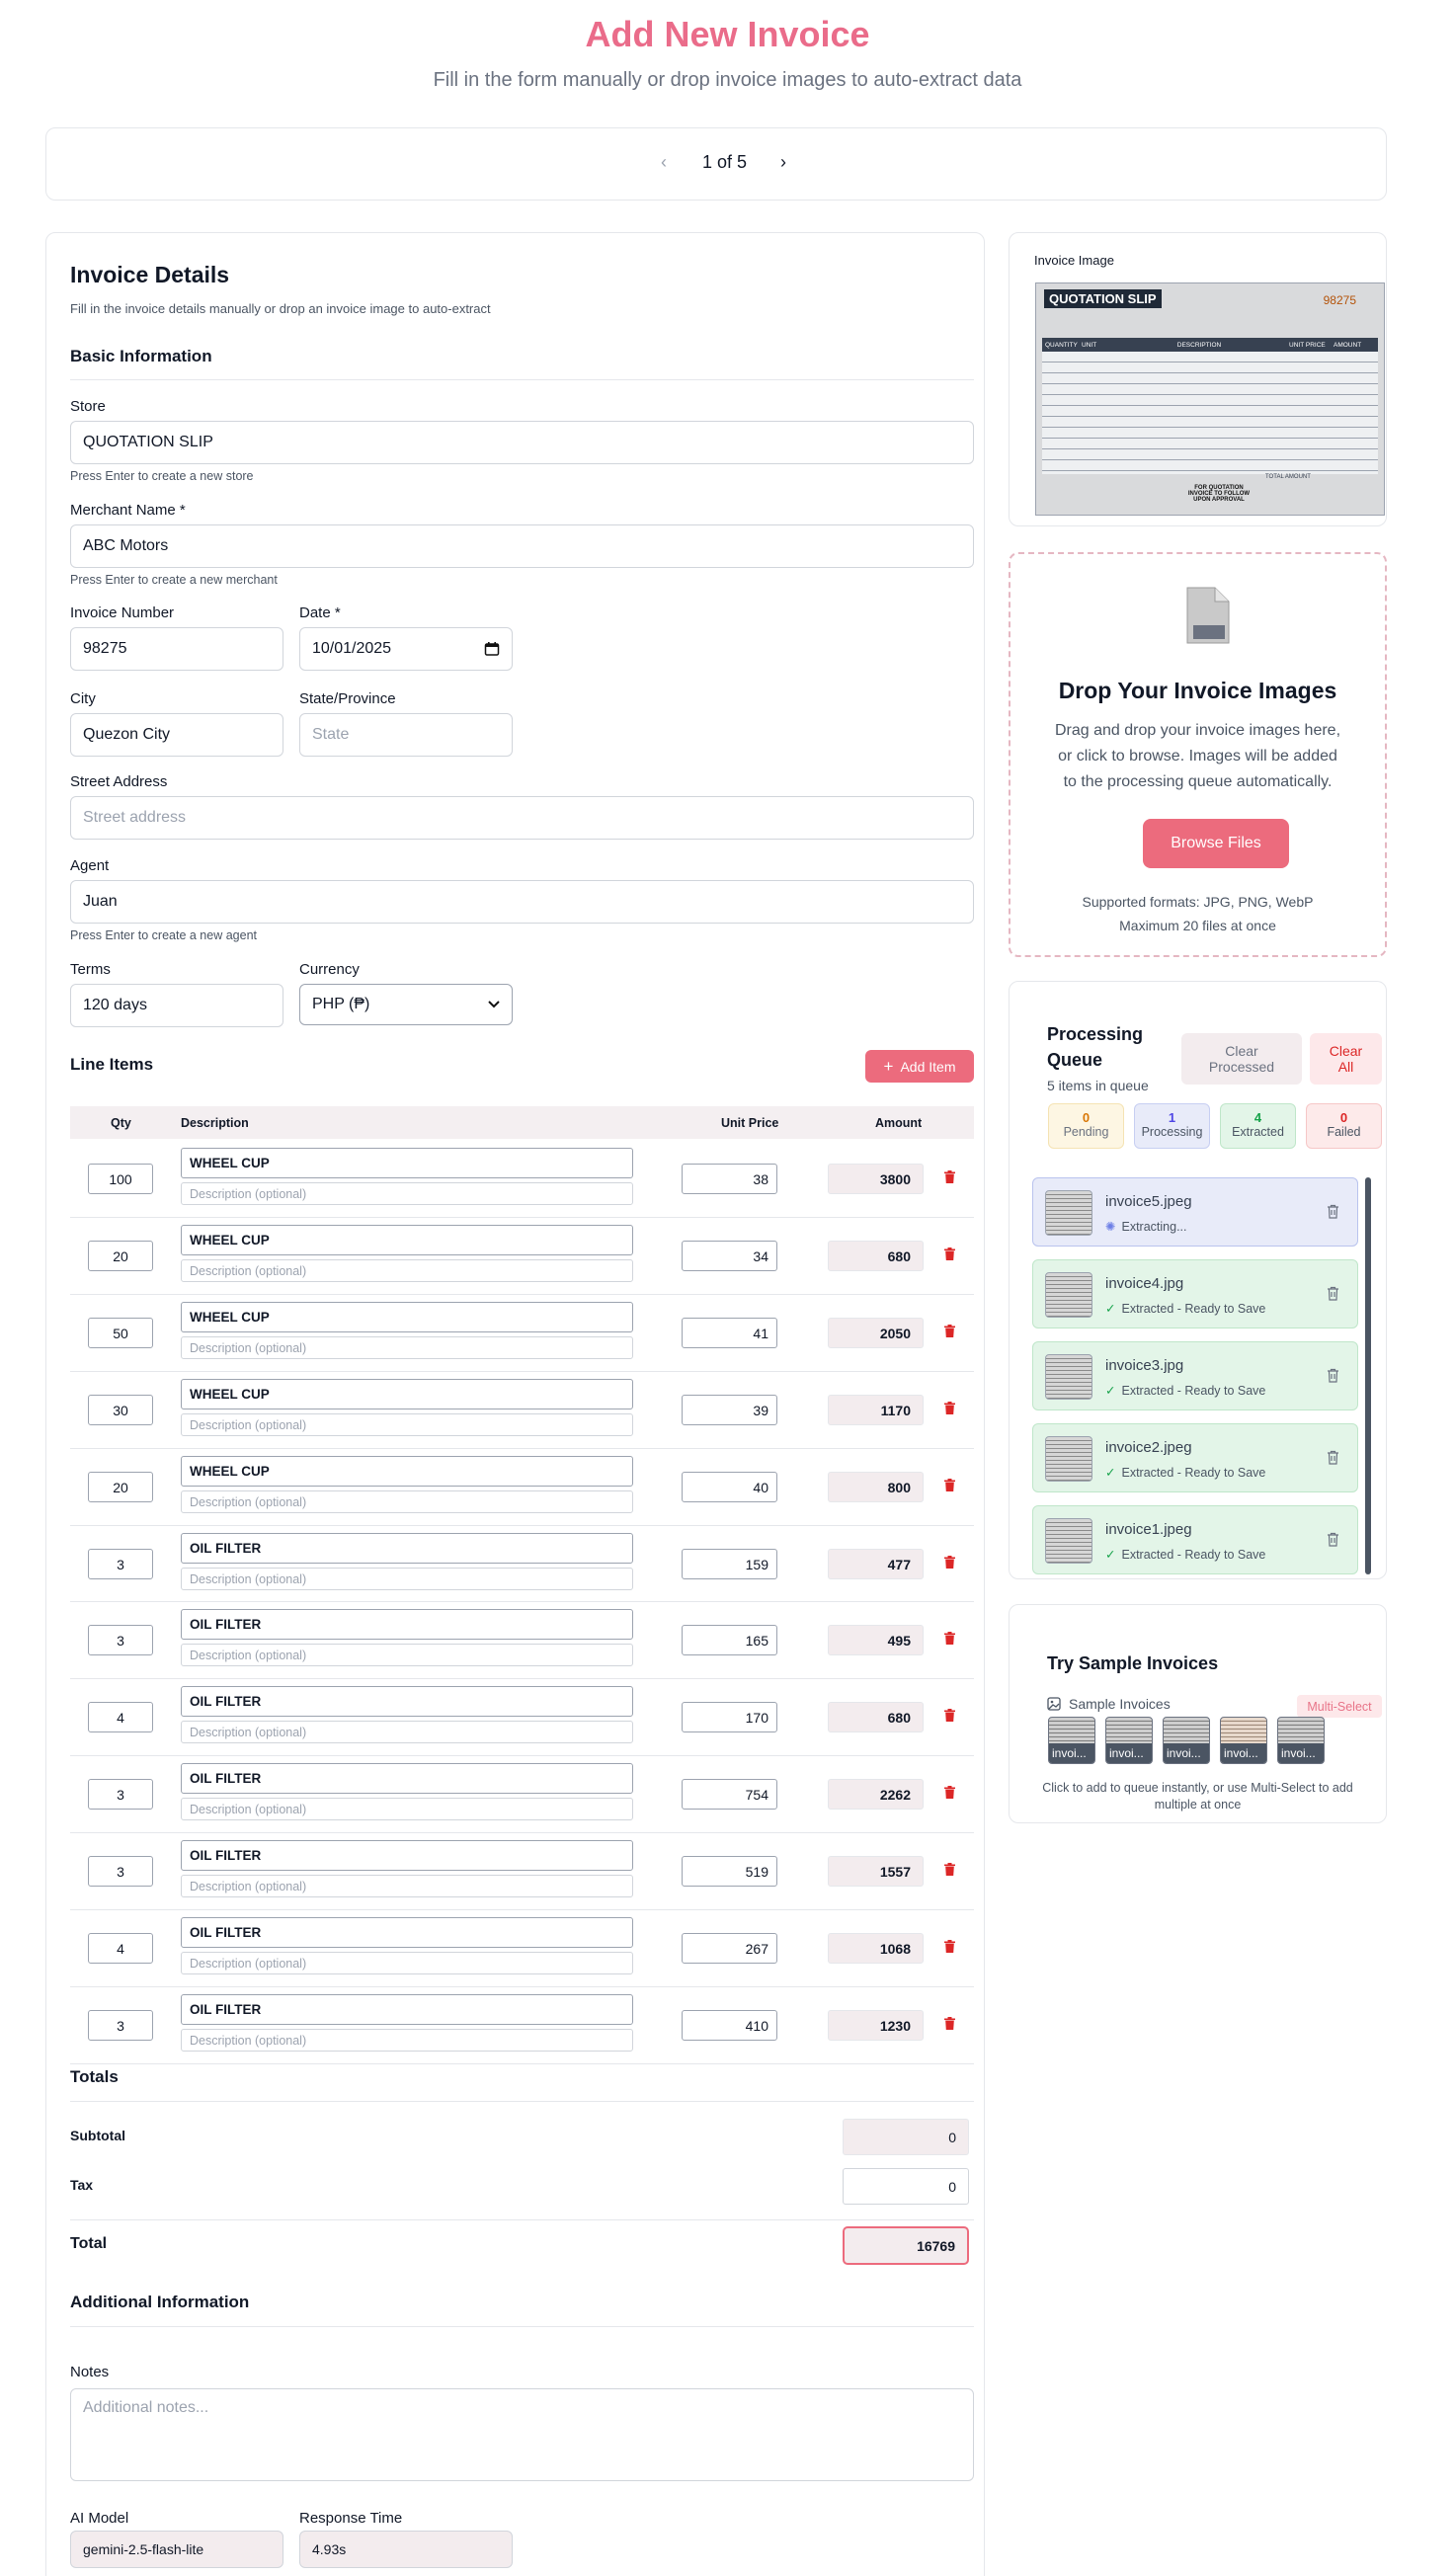 The width and height of the screenshot is (1455, 2576). I want to click on col-qty: Qty, so click(121, 1123).